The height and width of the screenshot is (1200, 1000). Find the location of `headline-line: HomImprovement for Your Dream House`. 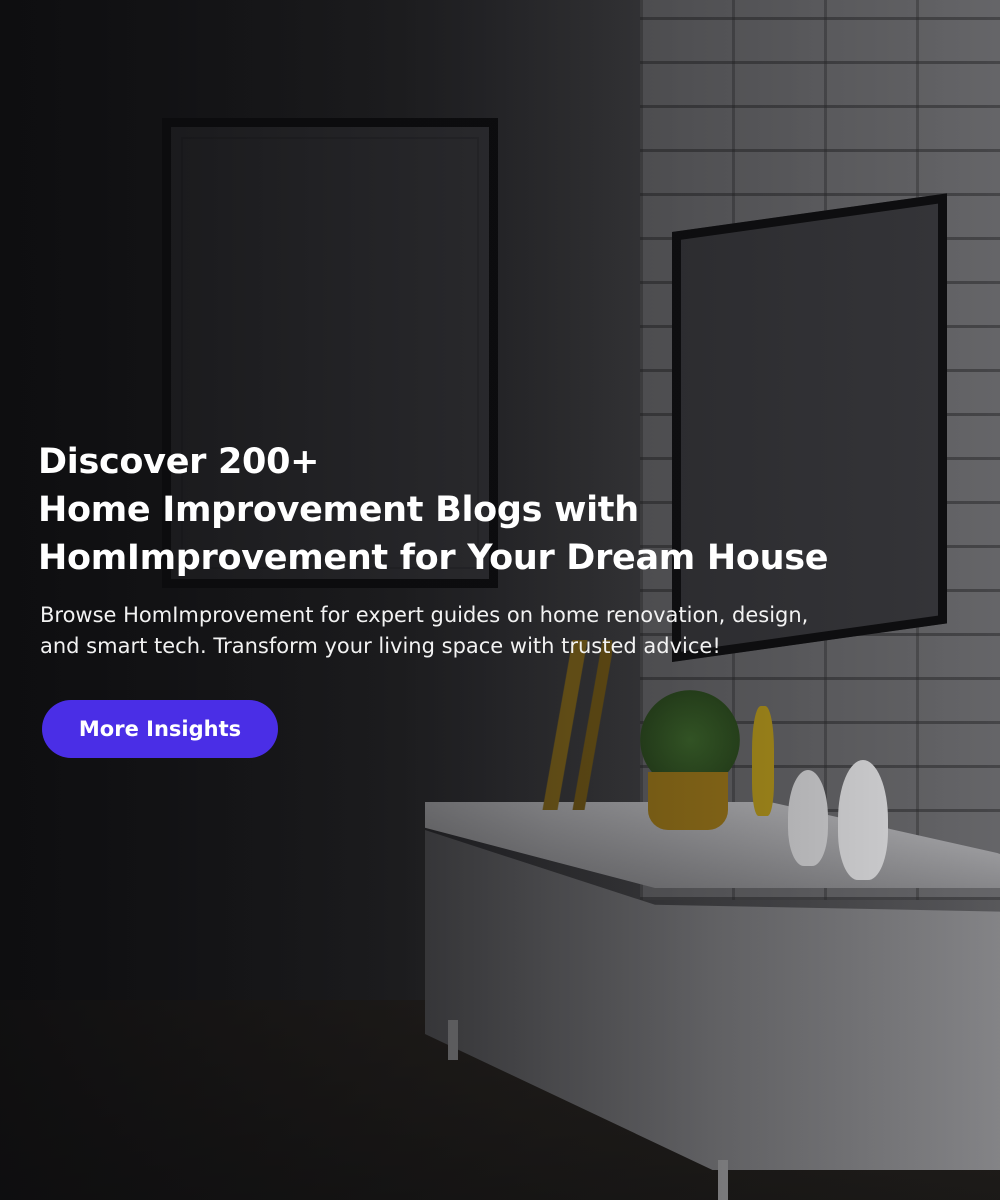

headline-line: HomImprovement for Your Dream House is located at coordinates (433, 558).